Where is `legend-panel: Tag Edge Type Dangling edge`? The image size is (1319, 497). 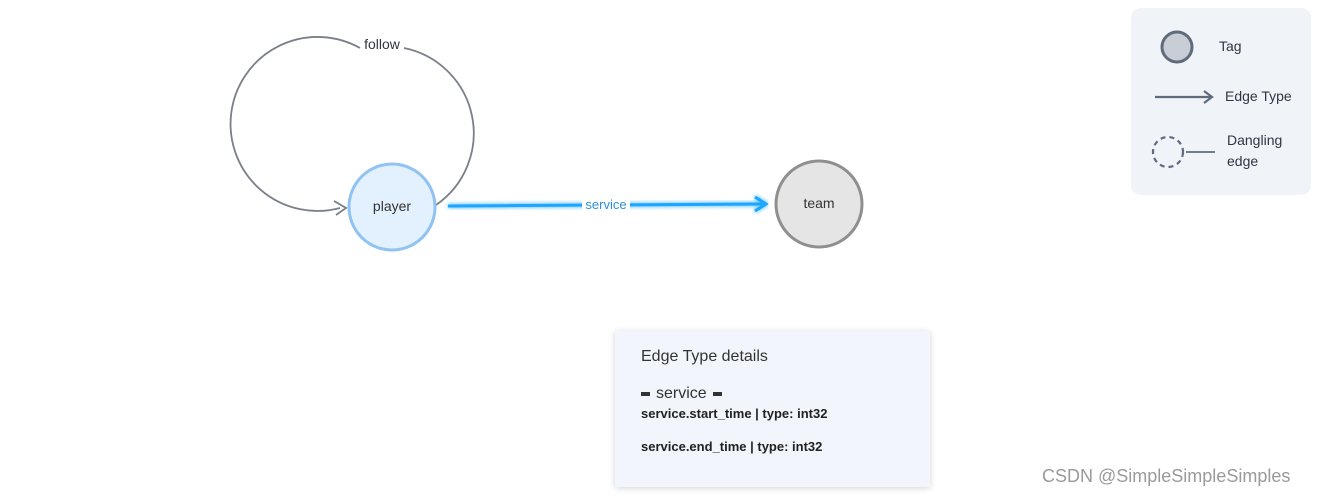 legend-panel: Tag Edge Type Dangling edge is located at coordinates (1221, 101).